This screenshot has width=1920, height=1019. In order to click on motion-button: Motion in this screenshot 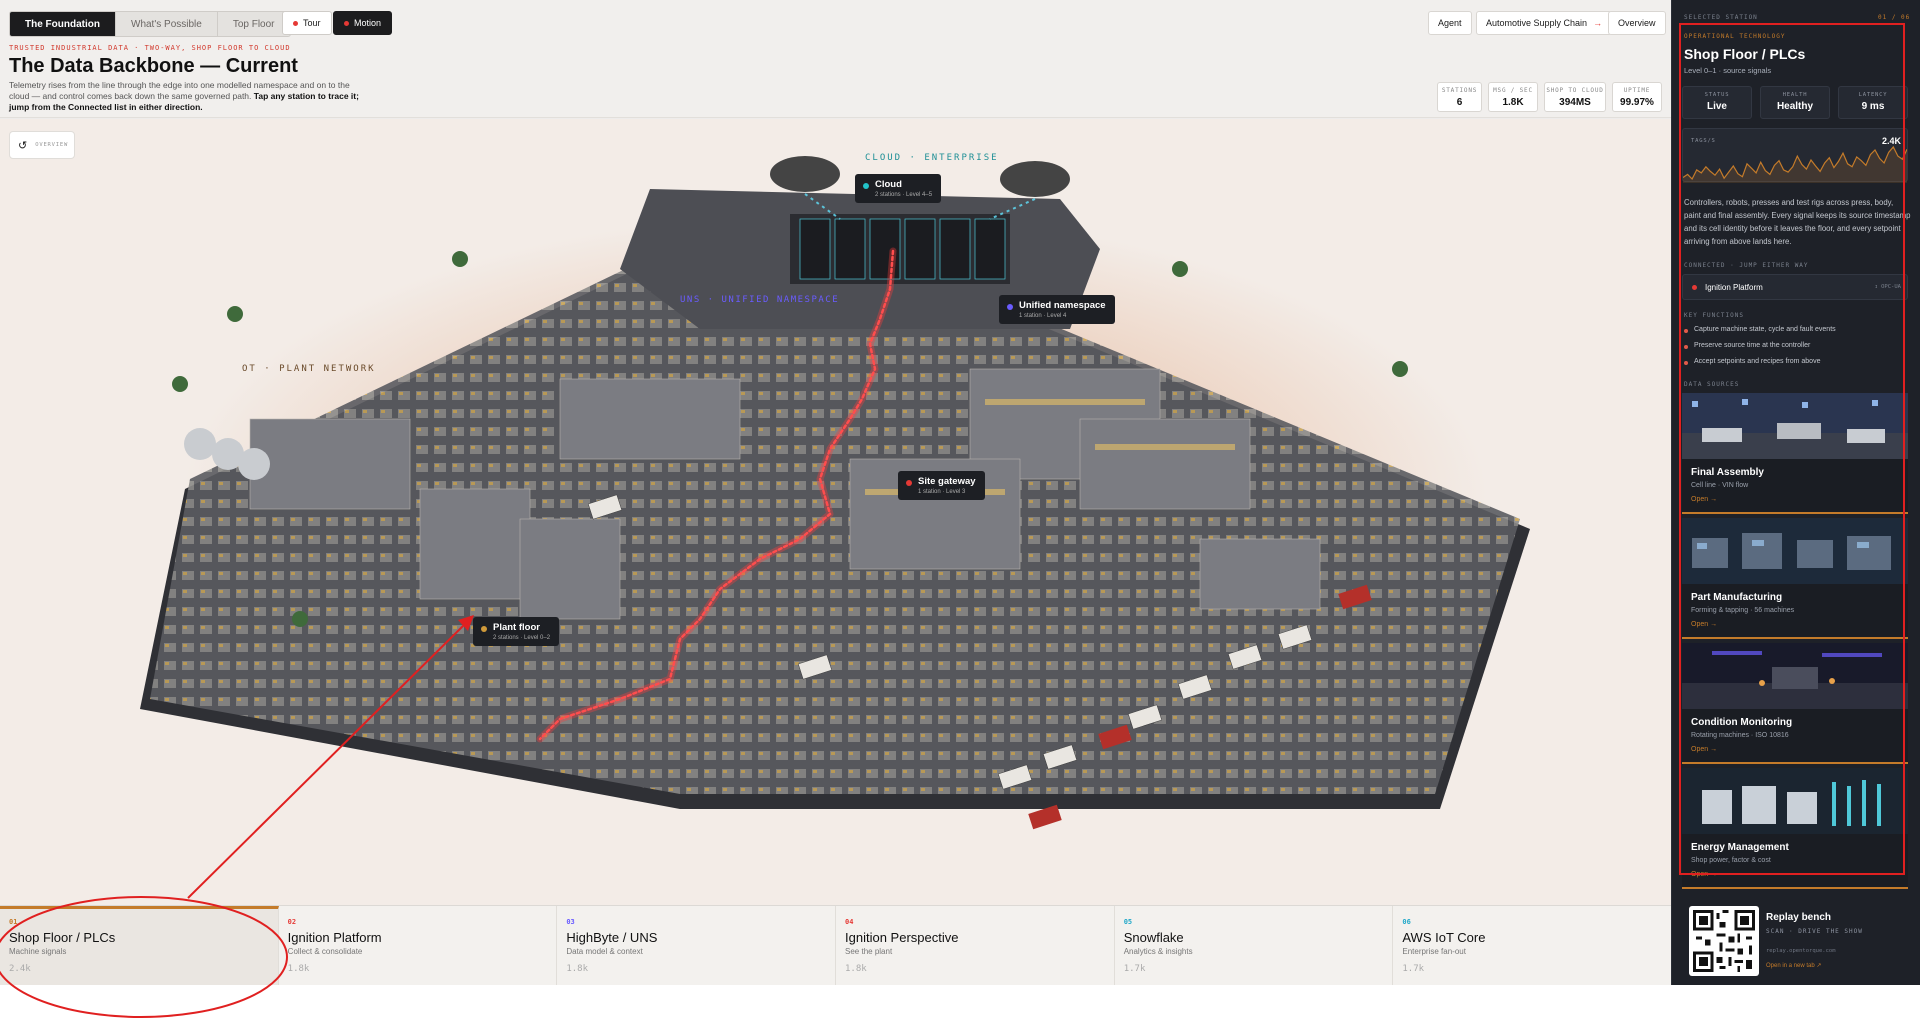, I will do `click(363, 23)`.